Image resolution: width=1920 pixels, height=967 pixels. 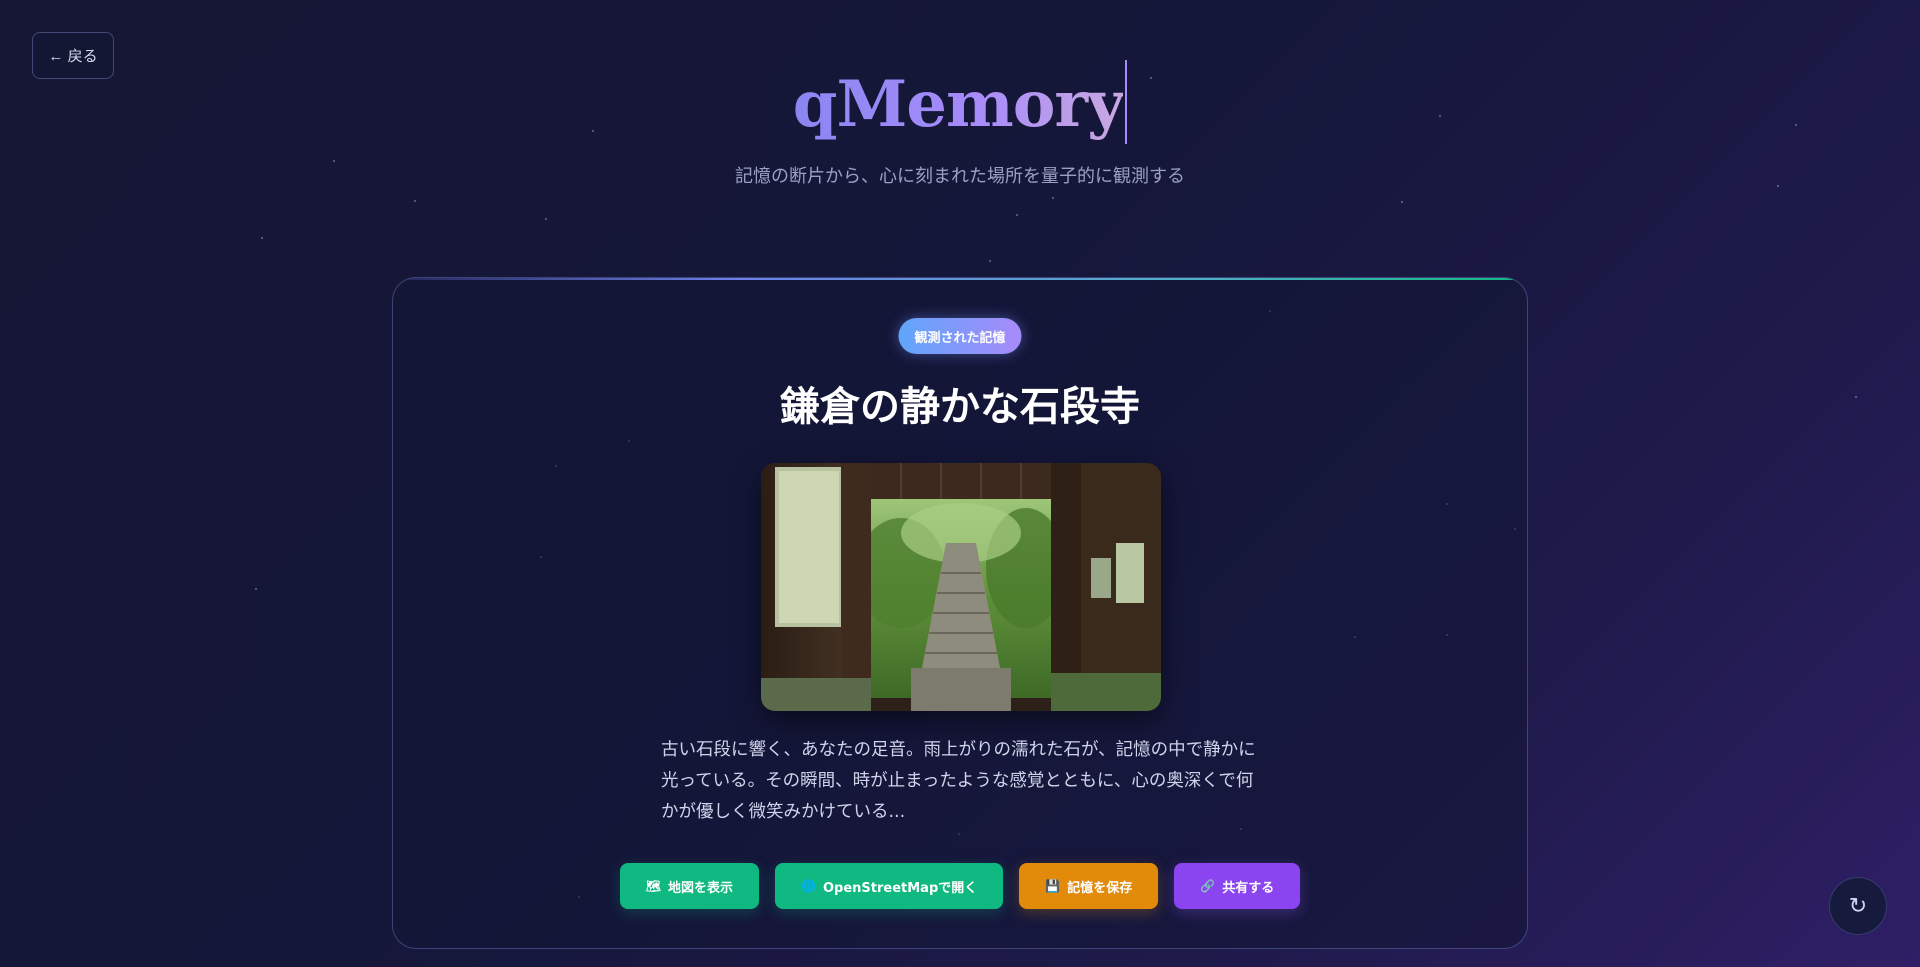 What do you see at coordinates (960, 176) in the screenshot?
I see `app-subtitle: 記憶の断片から、心に刻まれた場所を量子的に観測する` at bounding box center [960, 176].